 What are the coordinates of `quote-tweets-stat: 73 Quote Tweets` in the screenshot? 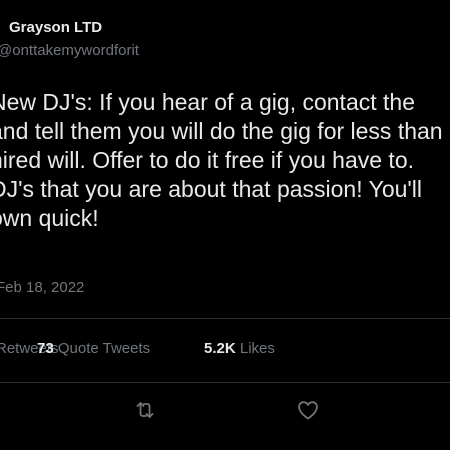 It's located at (93, 348).